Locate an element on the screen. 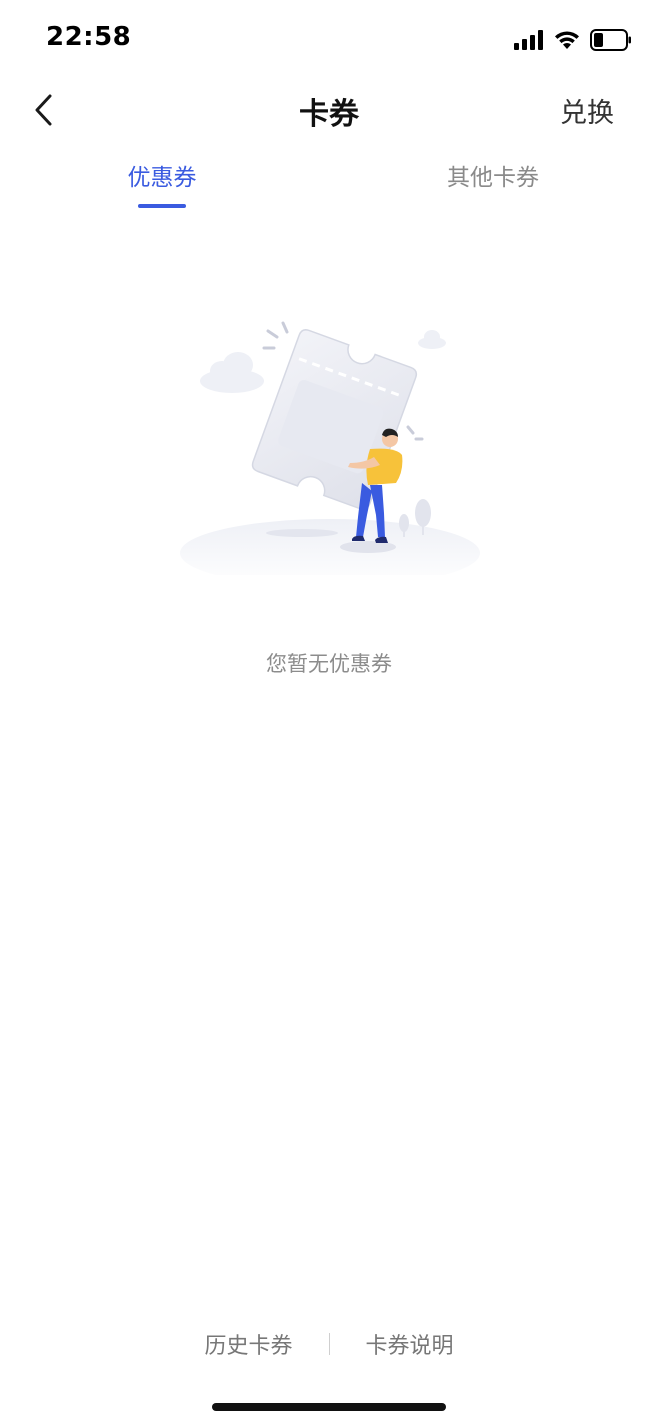 The image size is (658, 1424). battery-icon is located at coordinates (610, 40).